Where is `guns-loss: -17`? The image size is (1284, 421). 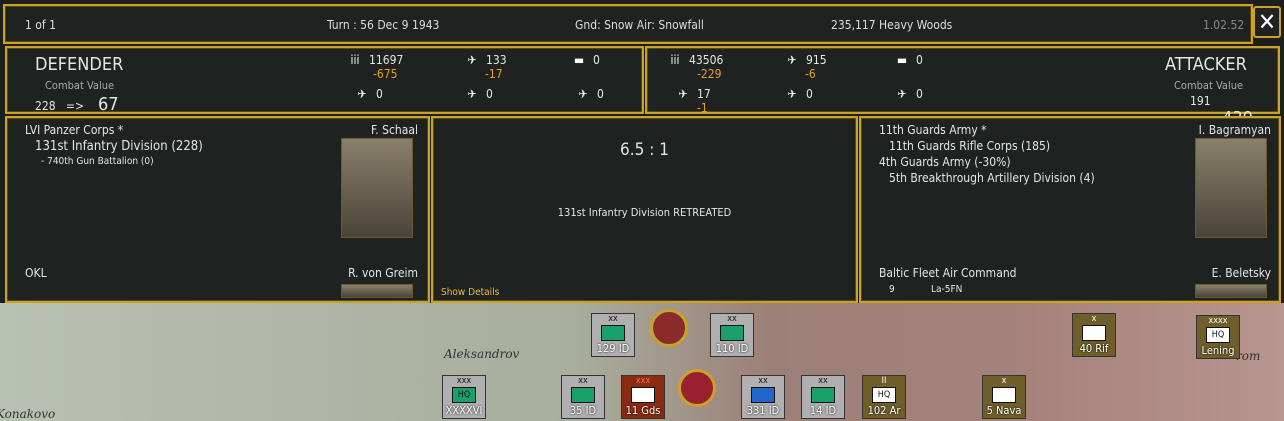
guns-loss: -17 is located at coordinates (494, 74).